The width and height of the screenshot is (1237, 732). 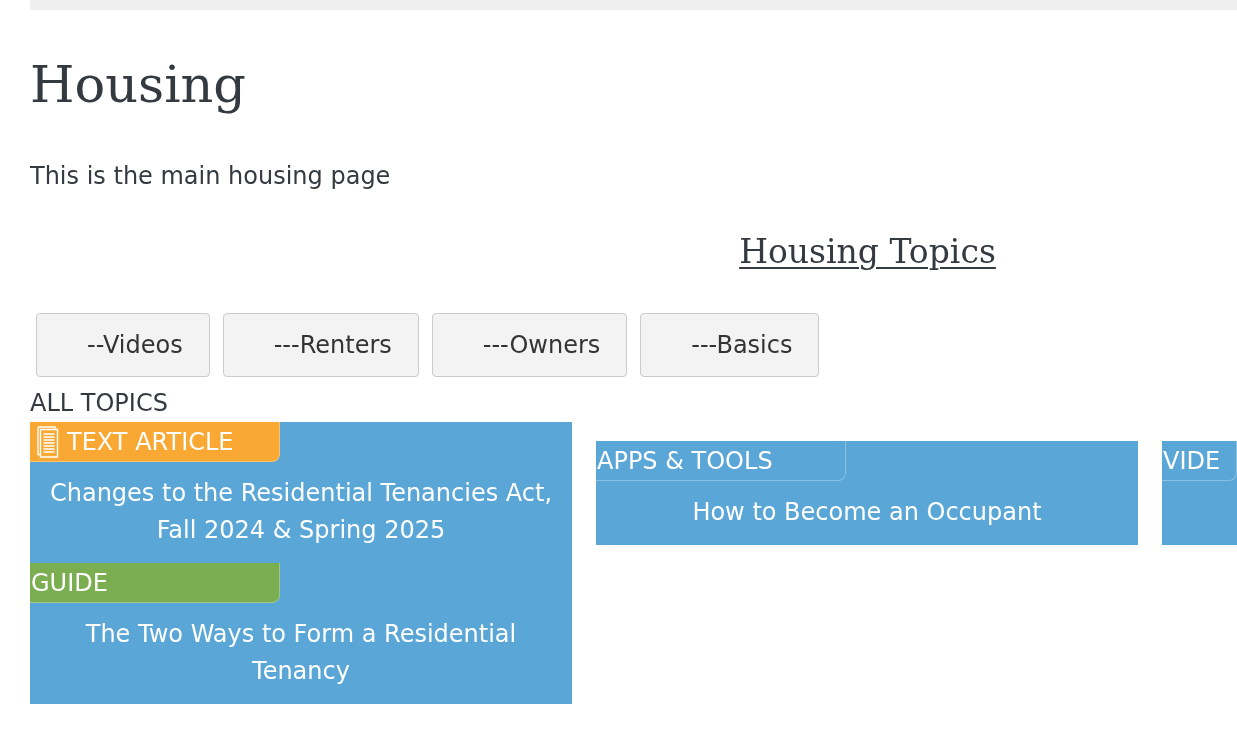 What do you see at coordinates (211, 176) in the screenshot?
I see `intro-text: This is the main housing page` at bounding box center [211, 176].